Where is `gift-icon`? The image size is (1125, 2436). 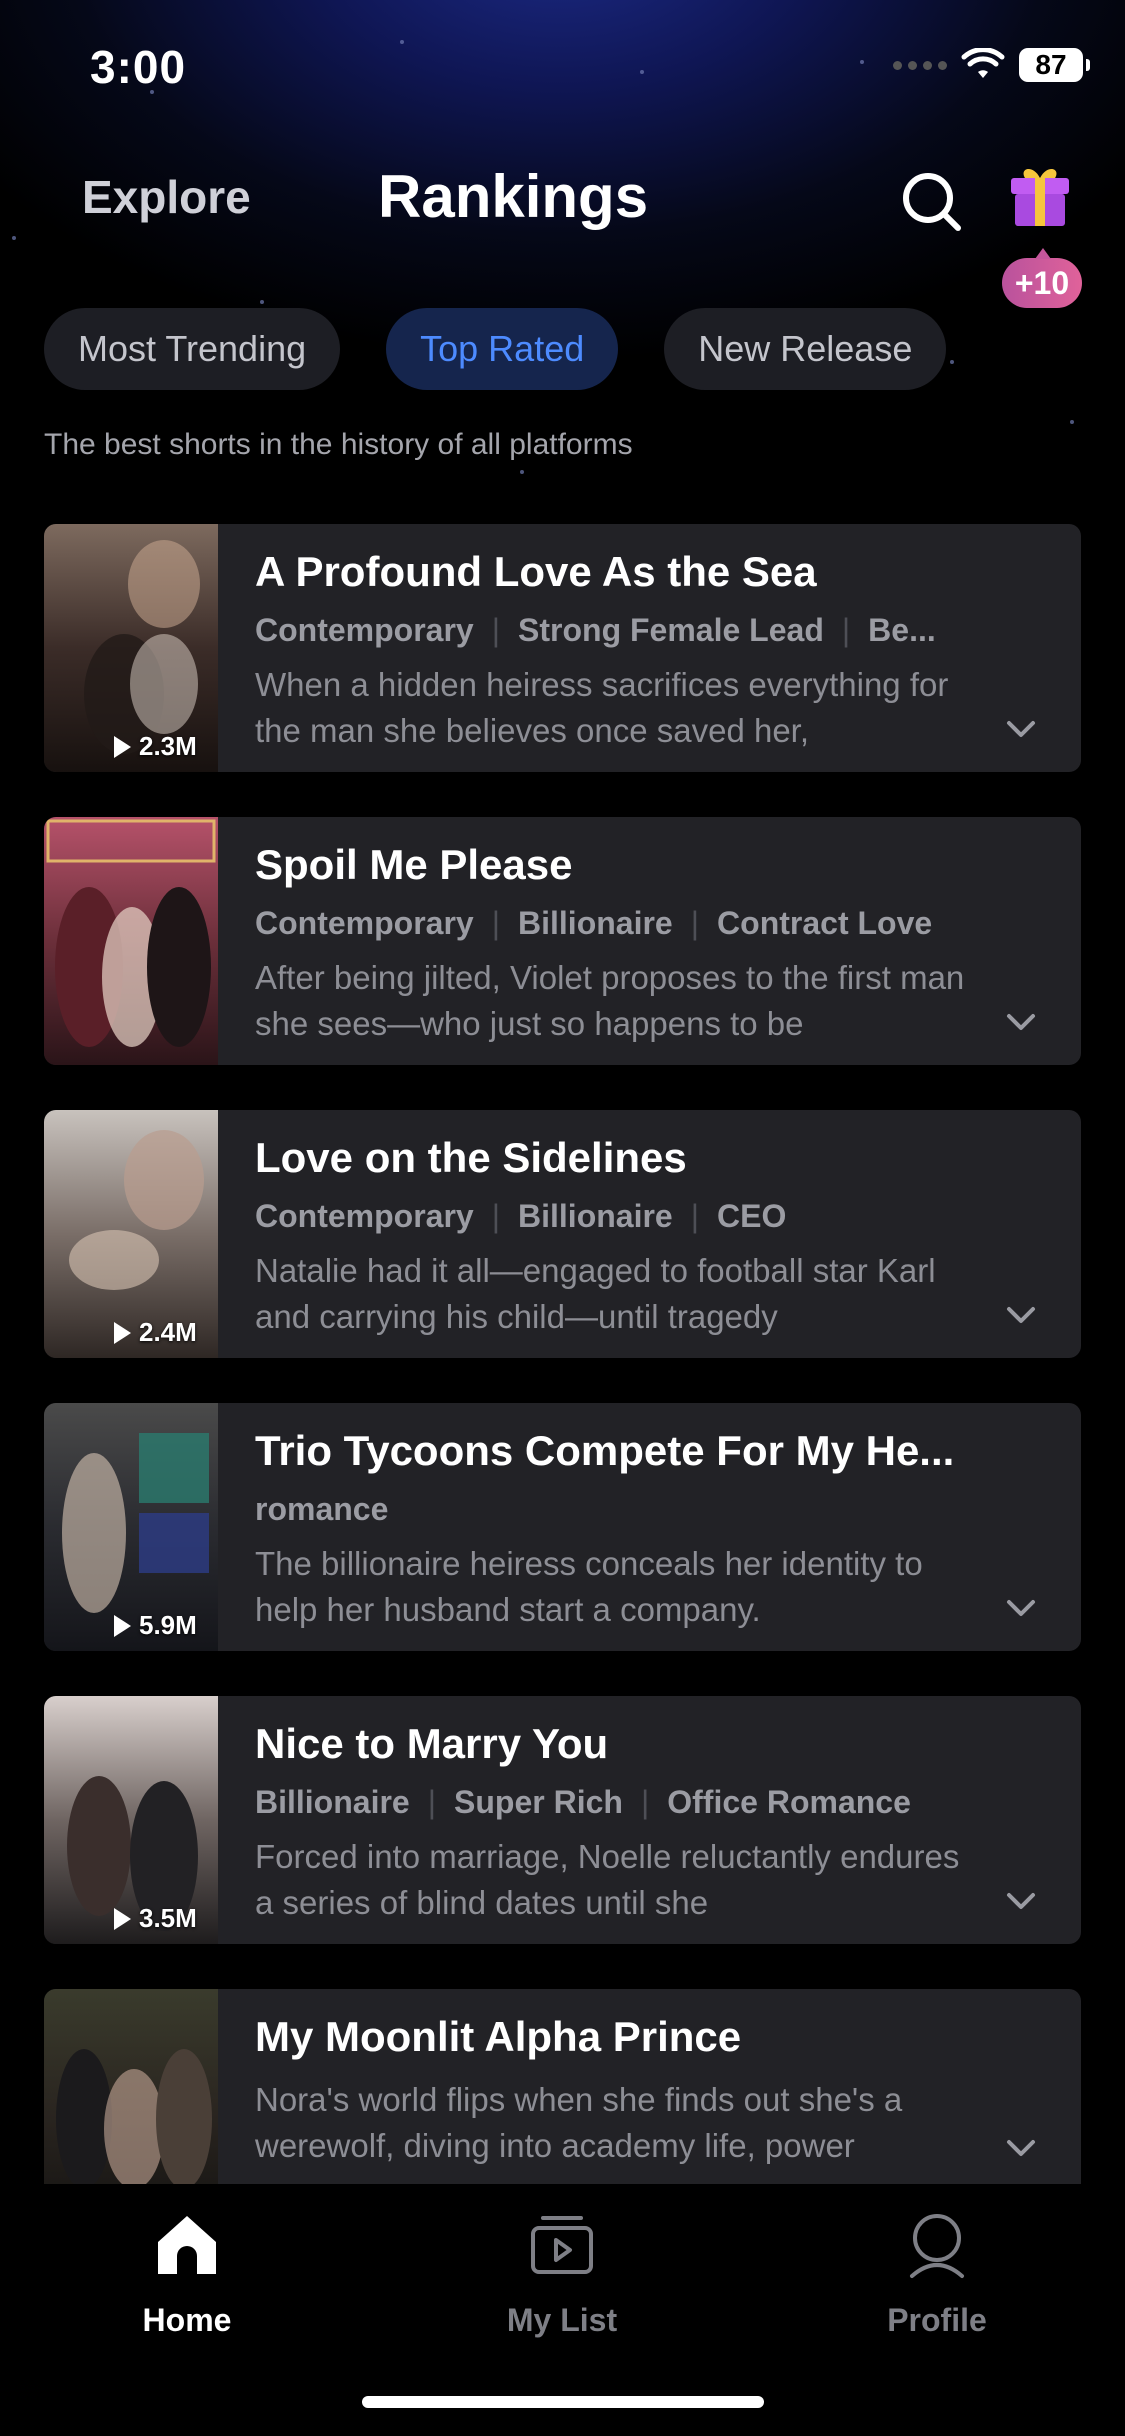
gift-icon is located at coordinates (1040, 195).